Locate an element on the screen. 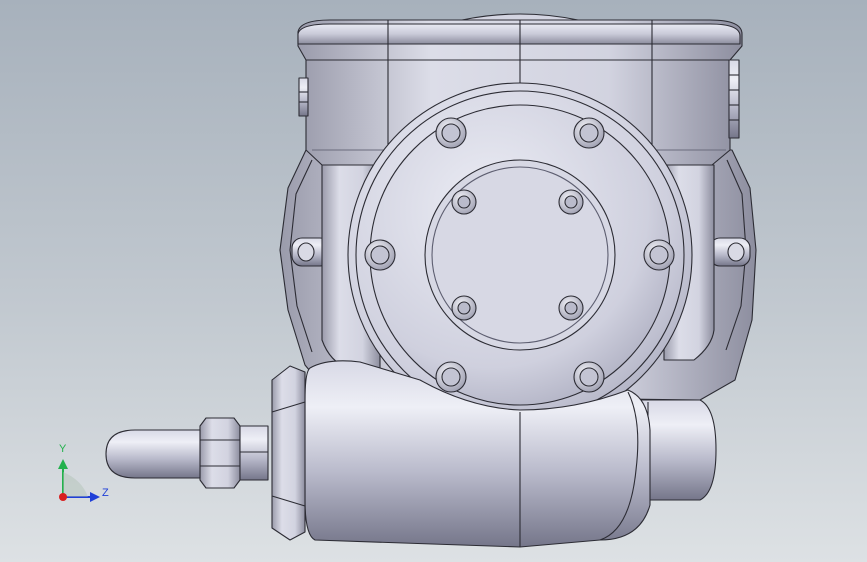 The image size is (867, 562). triad-x-axis-origin is located at coordinates (63, 497).